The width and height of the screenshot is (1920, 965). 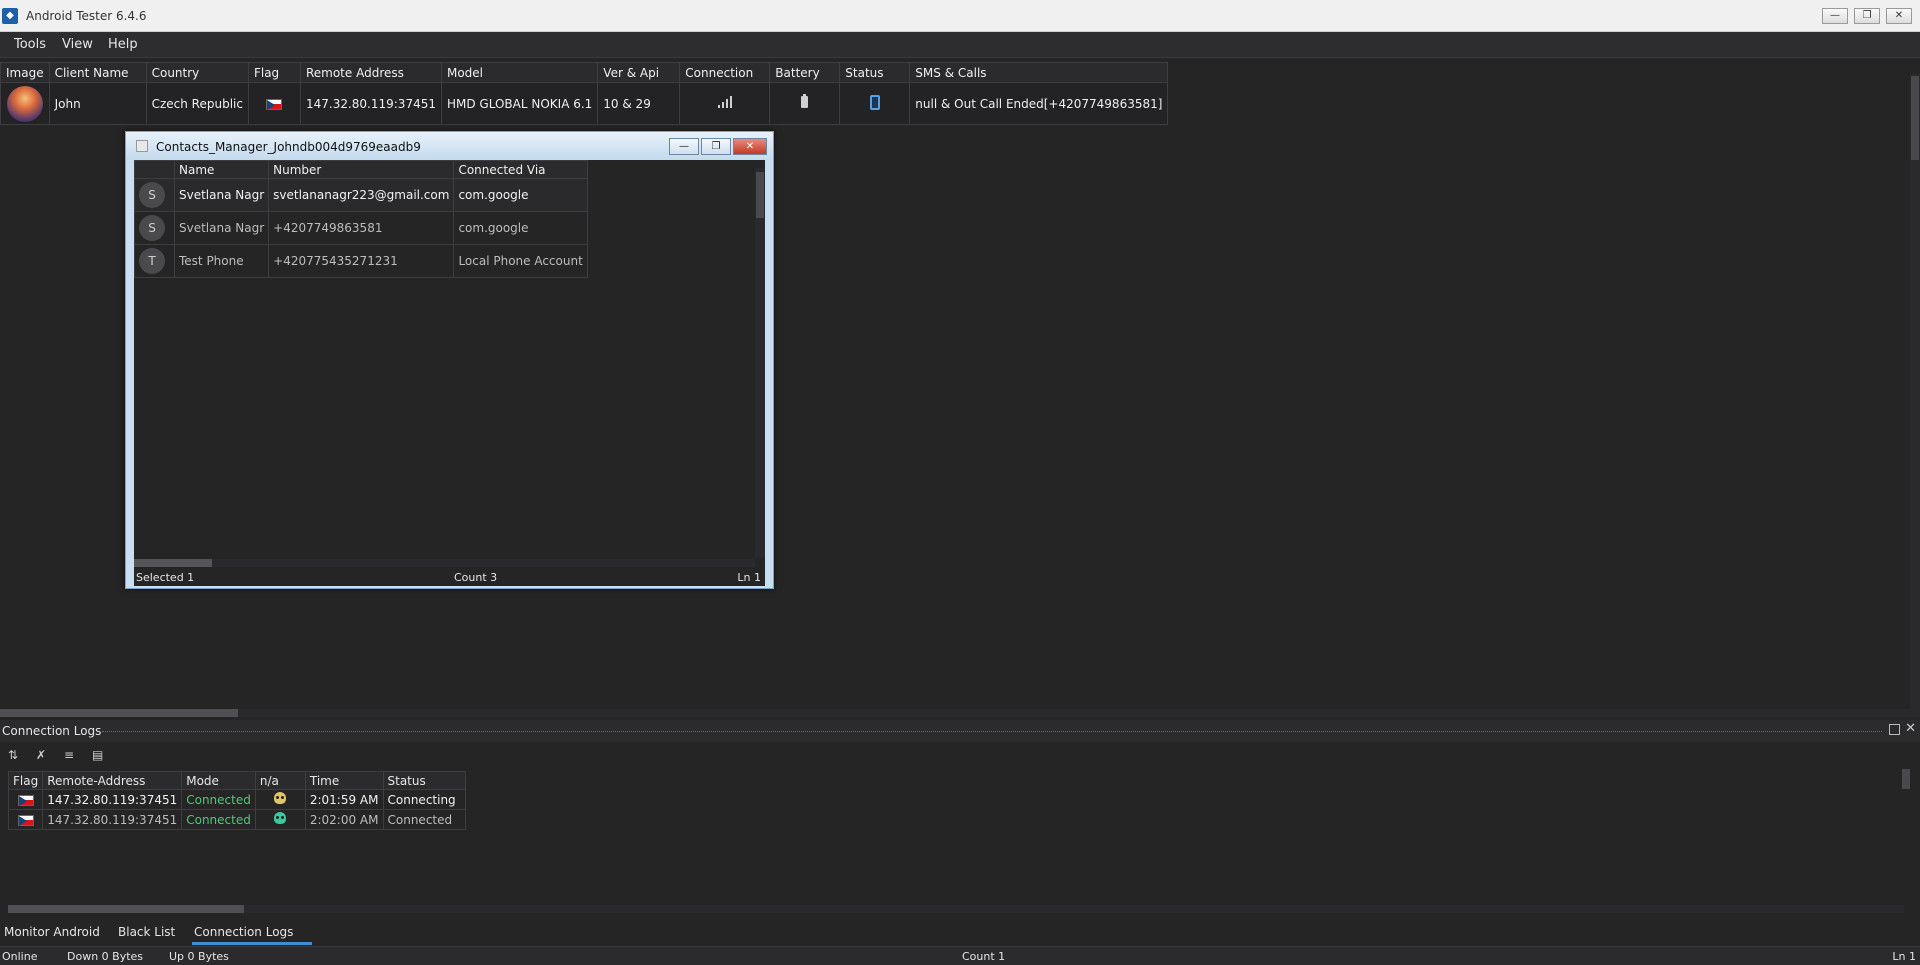 I want to click on col-remote-address: Remote-Address, so click(x=112, y=780).